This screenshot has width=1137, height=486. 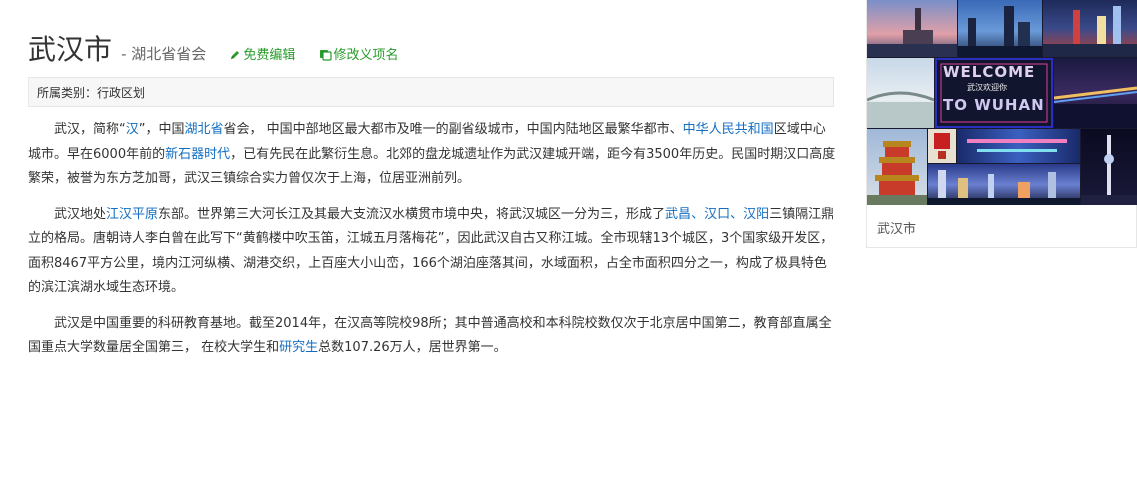 I want to click on text: 省会， 中国中部地区最大都市及唯一的副省级城市，中国内陆地区最繁华都市、, so click(x=453, y=129).